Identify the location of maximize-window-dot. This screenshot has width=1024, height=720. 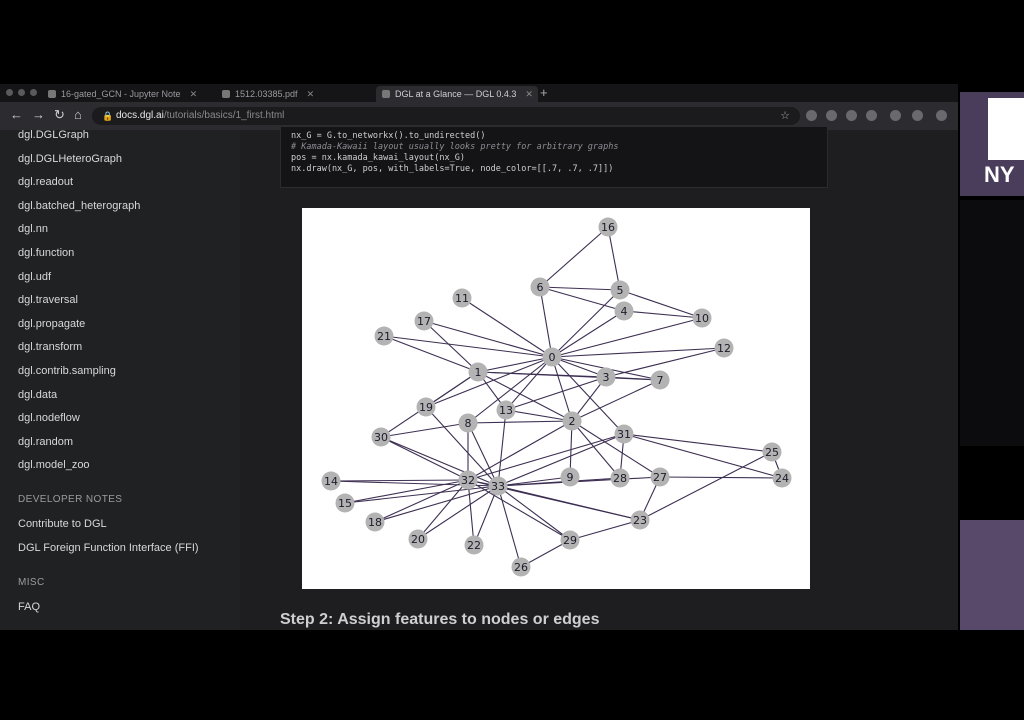
(33, 92).